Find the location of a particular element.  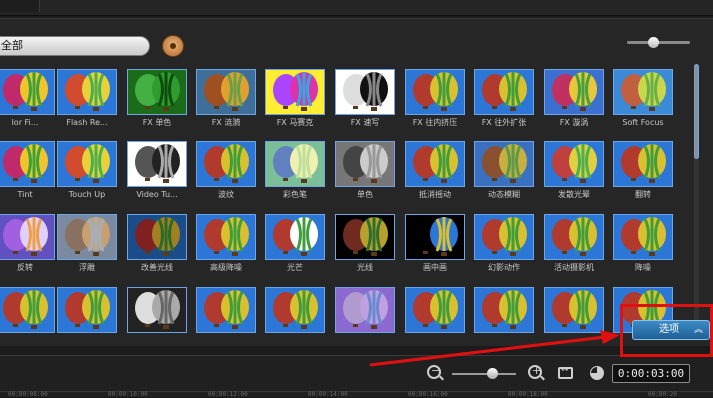

film-reel-icon is located at coordinates (173, 46).